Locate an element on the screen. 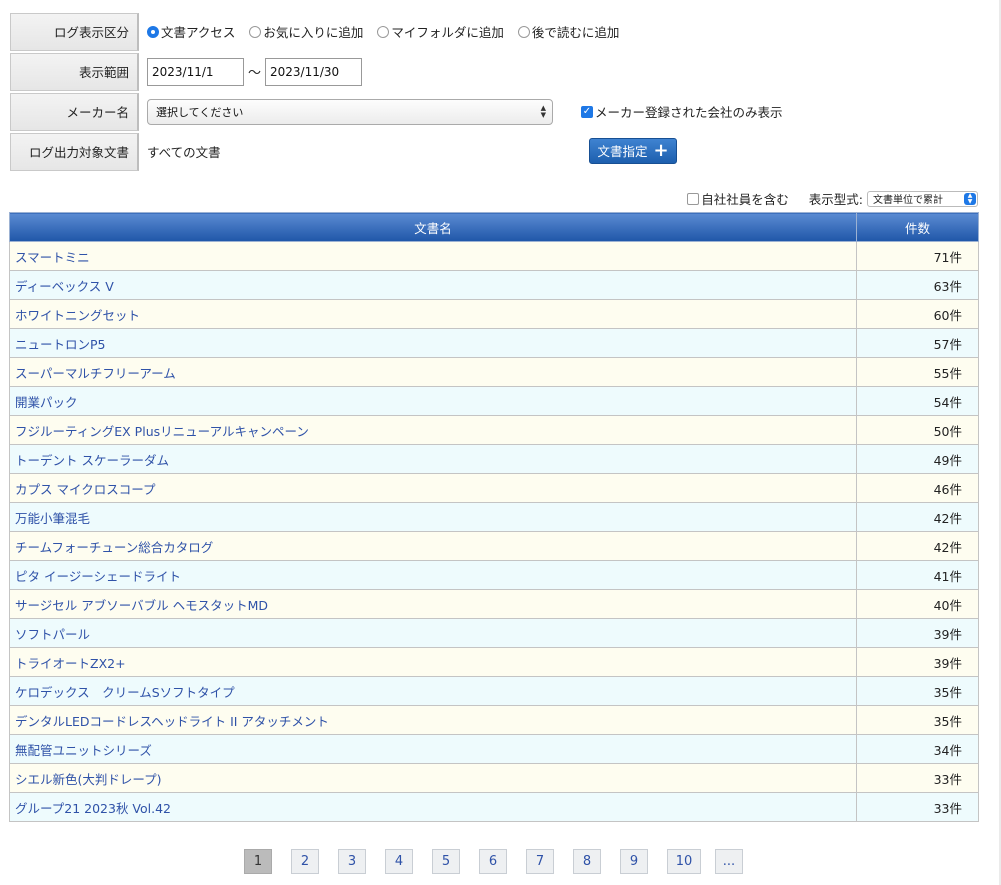 Image resolution: width=1001 pixels, height=885 pixels. maker-row: メーカー名 選択してください ▲ ▼ ✓ メーカー登録された会社のみ表示 is located at coordinates (410, 111).